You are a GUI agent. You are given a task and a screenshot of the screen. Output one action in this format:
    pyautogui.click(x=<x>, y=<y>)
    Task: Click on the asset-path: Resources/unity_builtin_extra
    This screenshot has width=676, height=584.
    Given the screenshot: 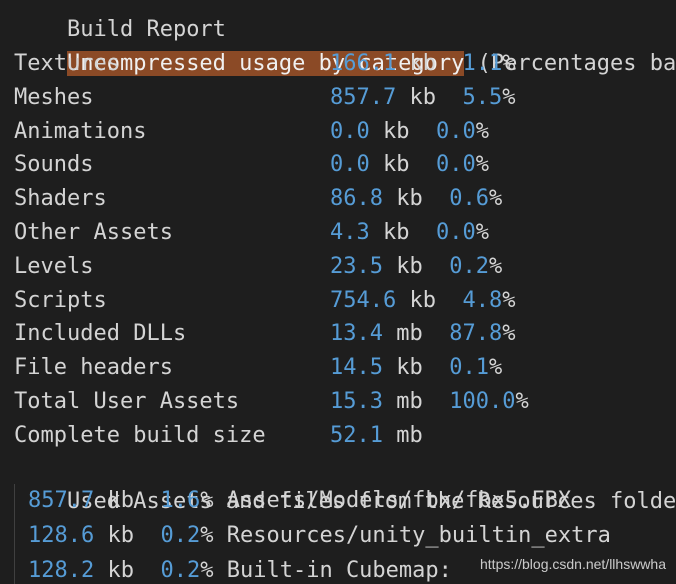 What is the action you would take?
    pyautogui.click(x=418, y=535)
    